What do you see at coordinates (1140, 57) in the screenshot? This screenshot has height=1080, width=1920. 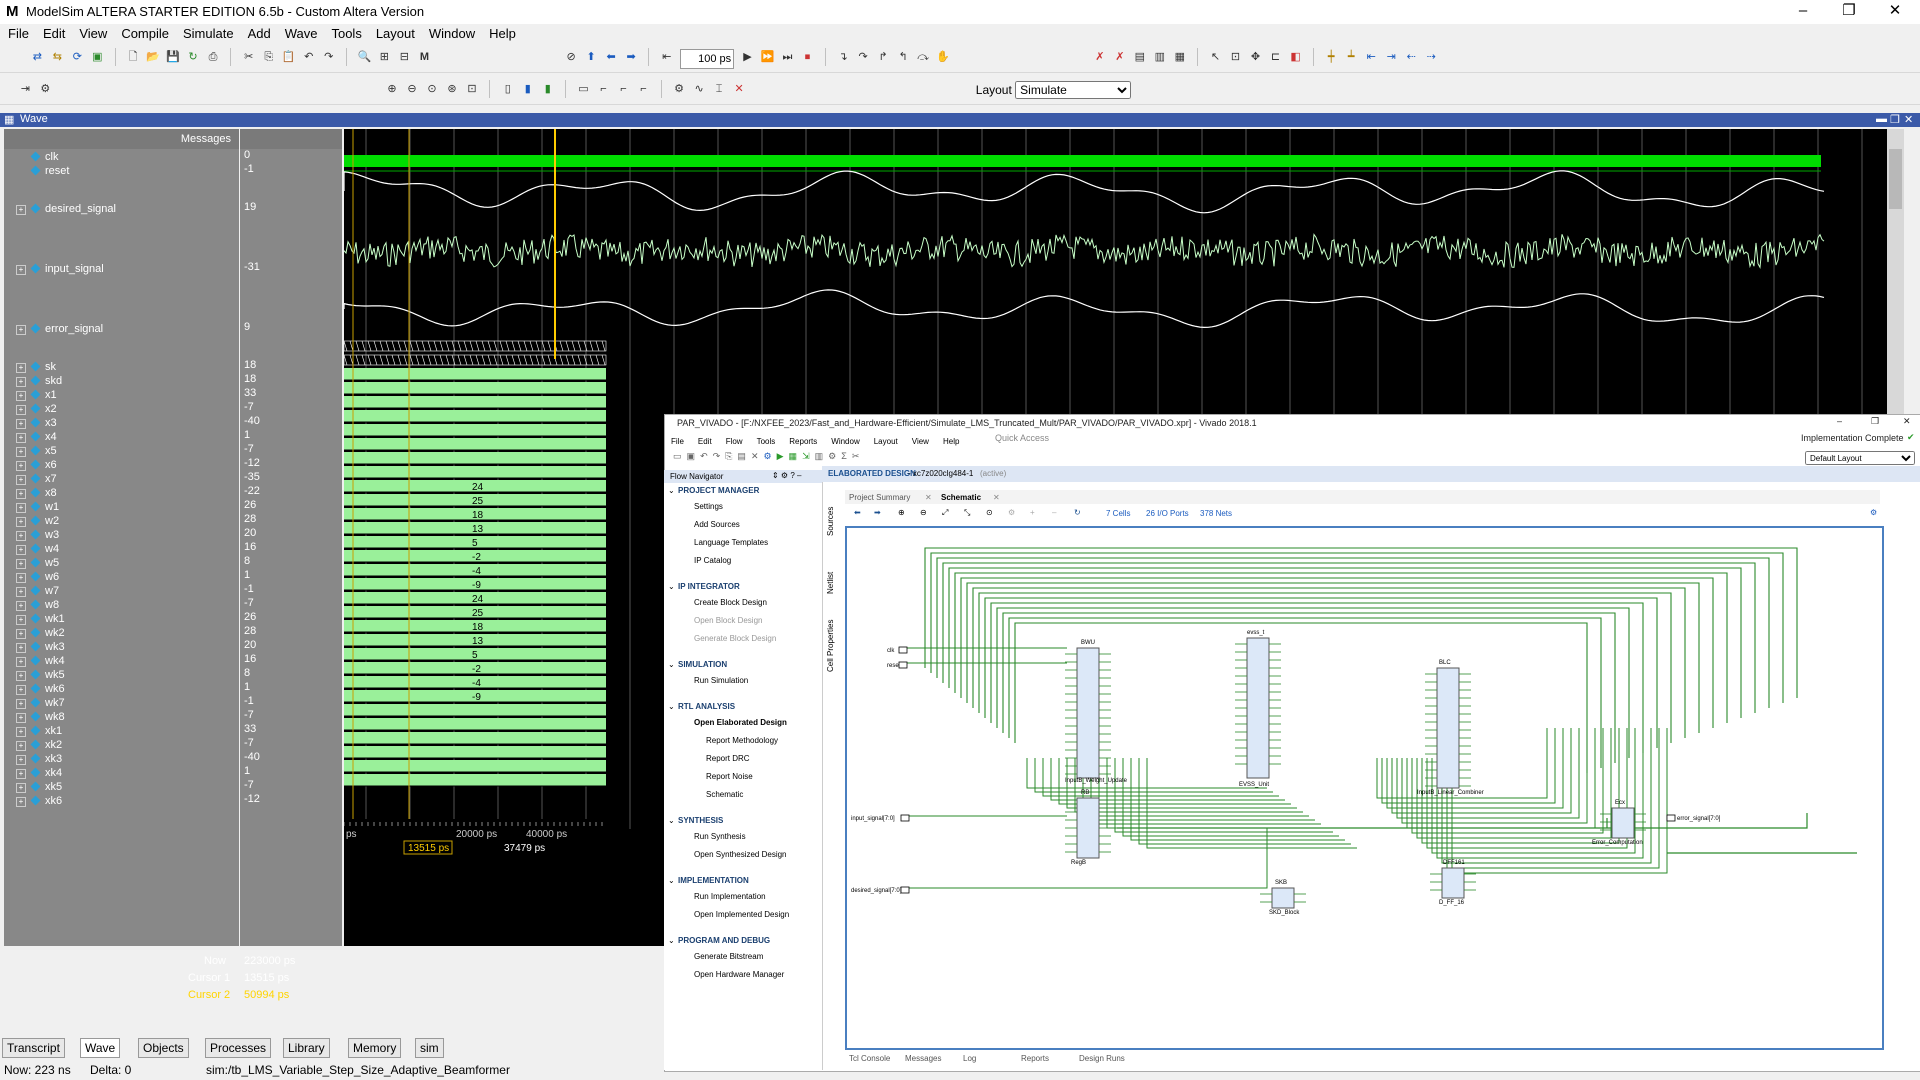 I see `doc-icon: ▤` at bounding box center [1140, 57].